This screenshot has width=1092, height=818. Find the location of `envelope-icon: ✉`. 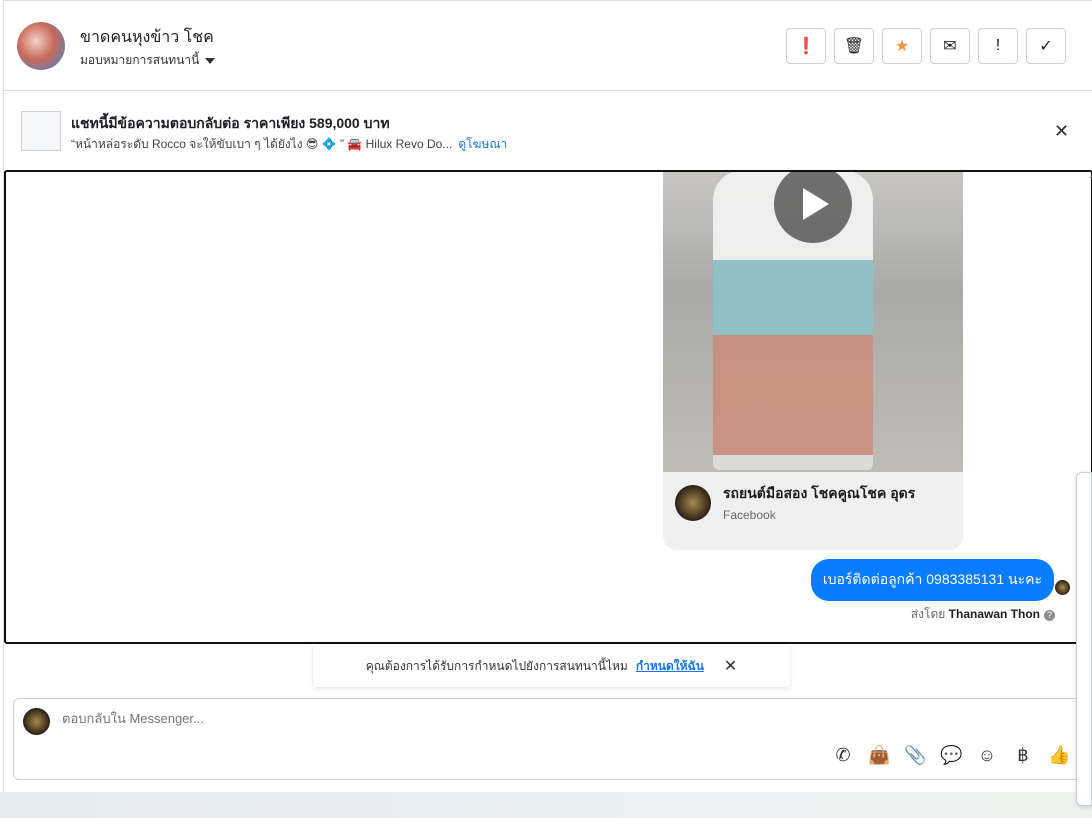

envelope-icon: ✉ is located at coordinates (950, 46).